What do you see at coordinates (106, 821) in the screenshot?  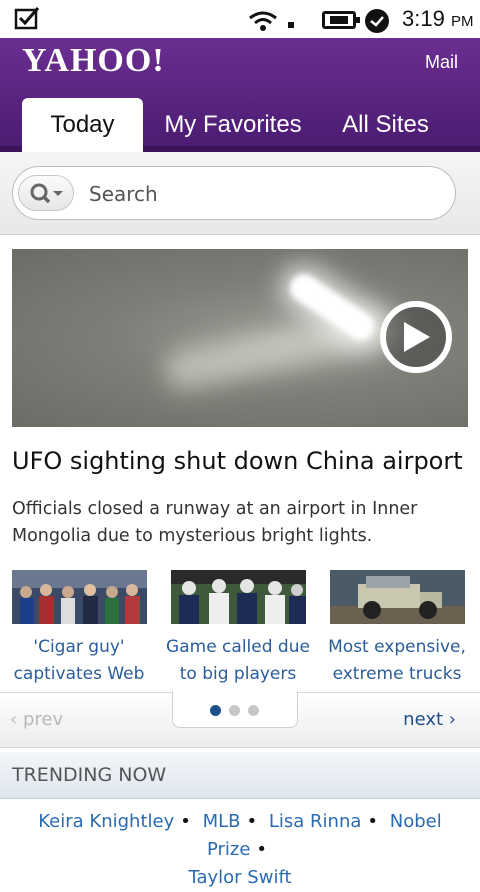 I see `trending-item: Keira Knightley` at bounding box center [106, 821].